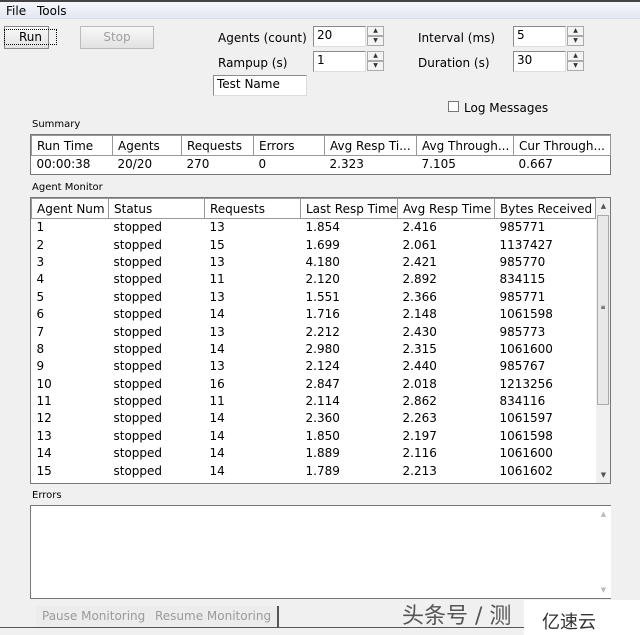  I want to click on summary-data-row: 00:00:38 20/20 270 0 2.323 7.105 0.667, so click(321, 164).